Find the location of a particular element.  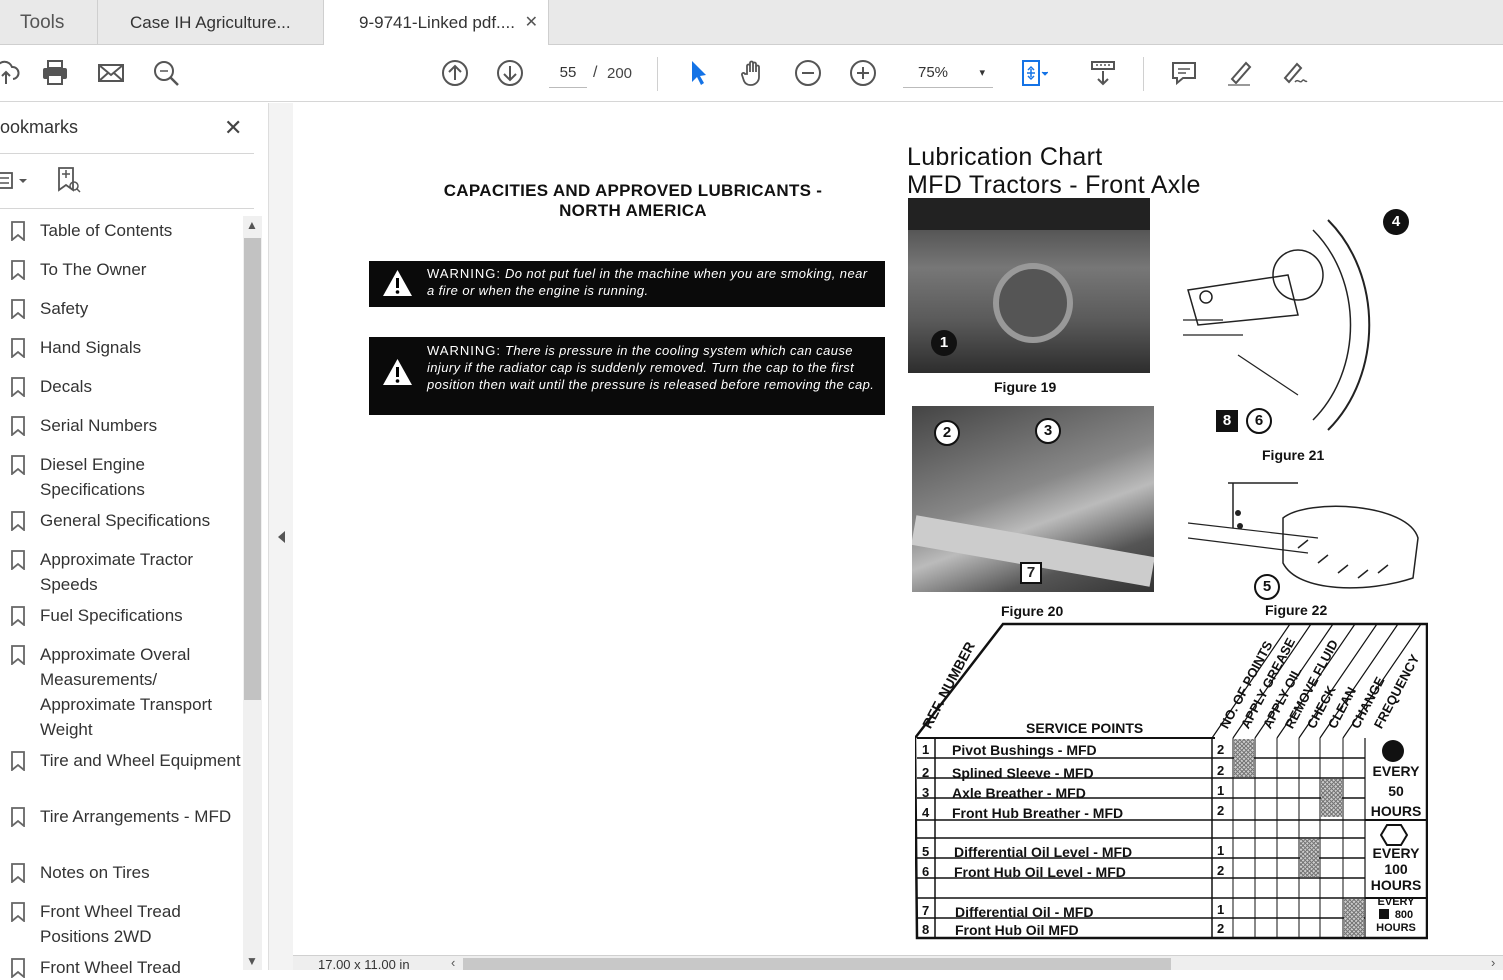

collapse-panel-icon is located at coordinates (281, 537).